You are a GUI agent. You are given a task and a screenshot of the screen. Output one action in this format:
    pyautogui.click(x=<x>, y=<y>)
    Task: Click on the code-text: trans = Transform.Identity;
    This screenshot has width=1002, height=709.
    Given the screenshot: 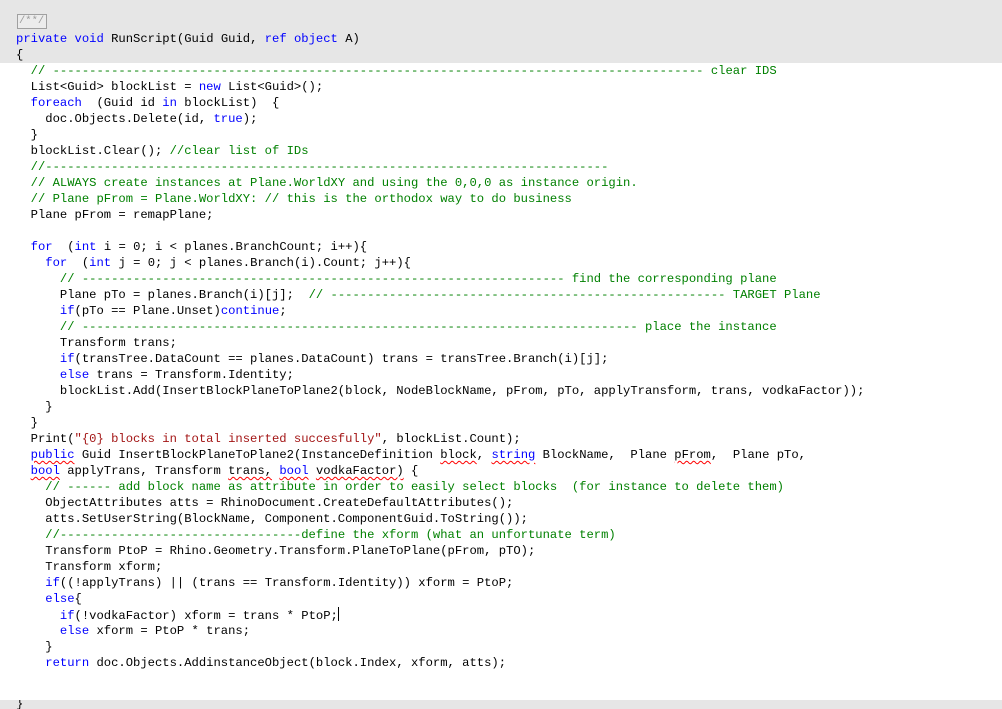 What is the action you would take?
    pyautogui.click(x=191, y=375)
    